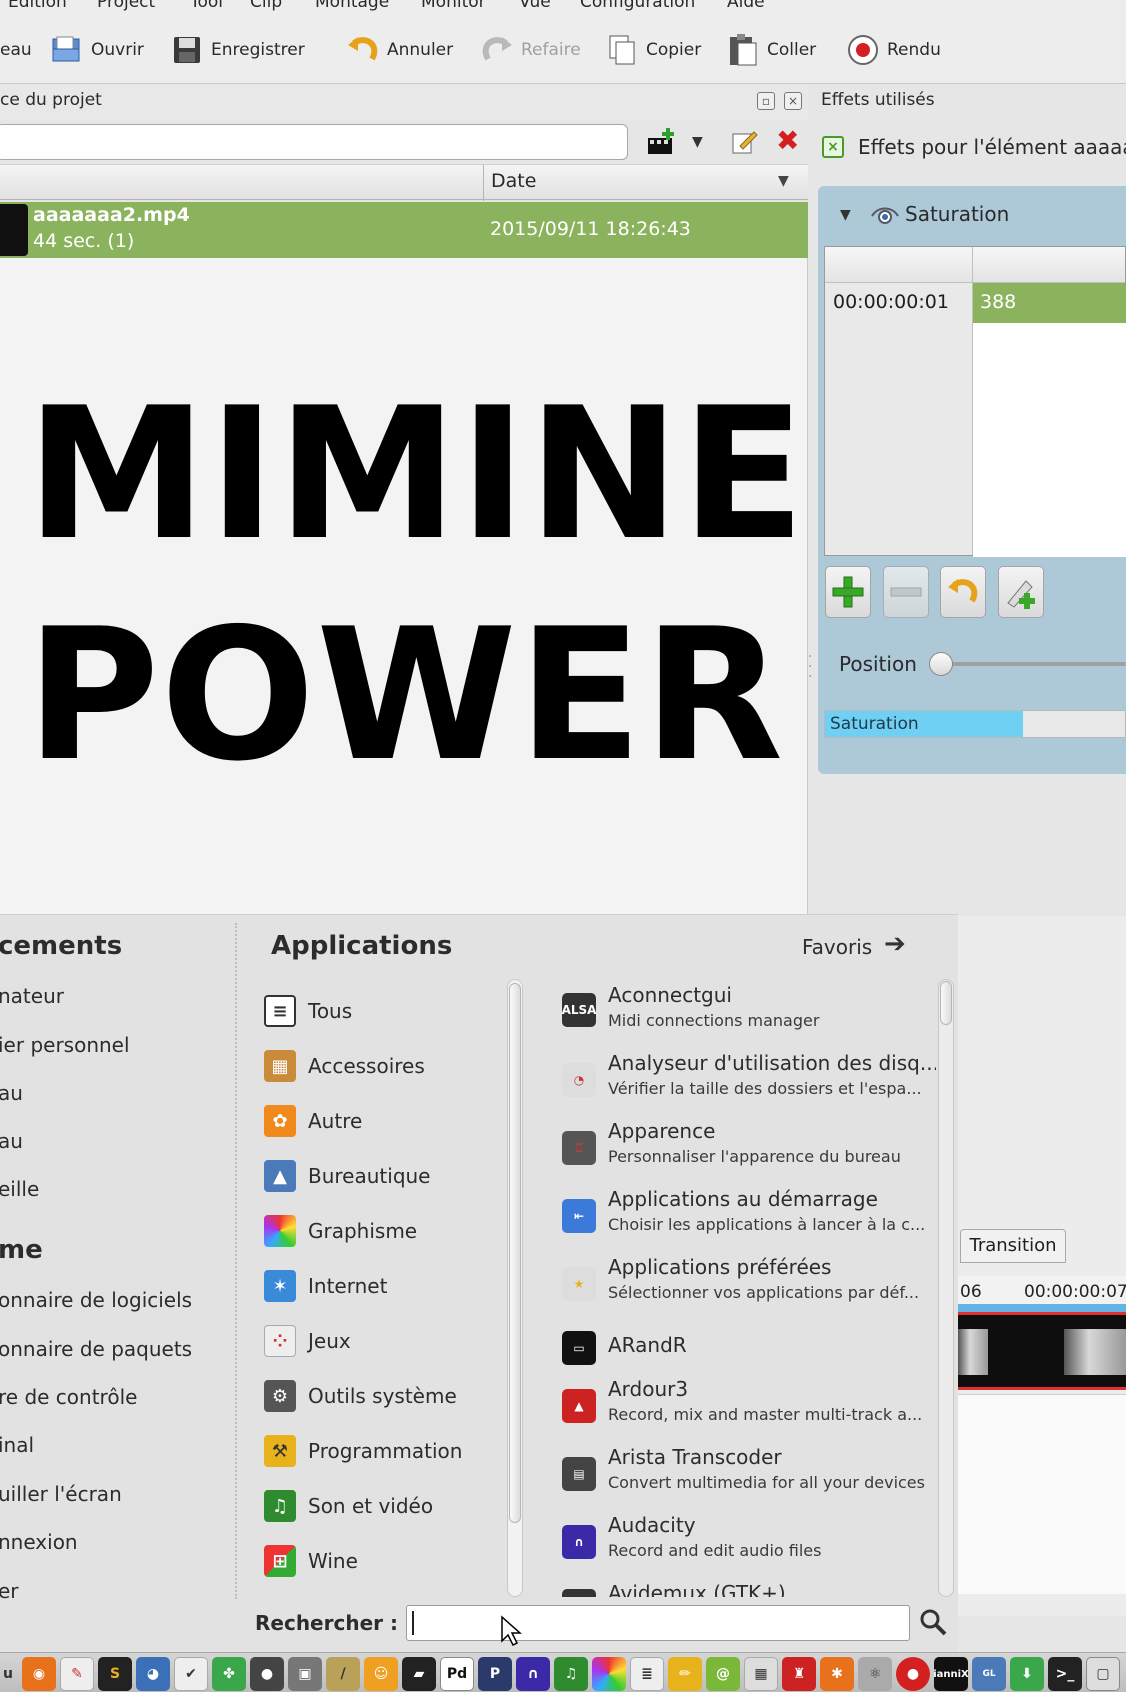 Image resolution: width=1126 pixels, height=1692 pixels. I want to click on category-son-et-video: ♫ Son et vidéo, so click(348, 1506).